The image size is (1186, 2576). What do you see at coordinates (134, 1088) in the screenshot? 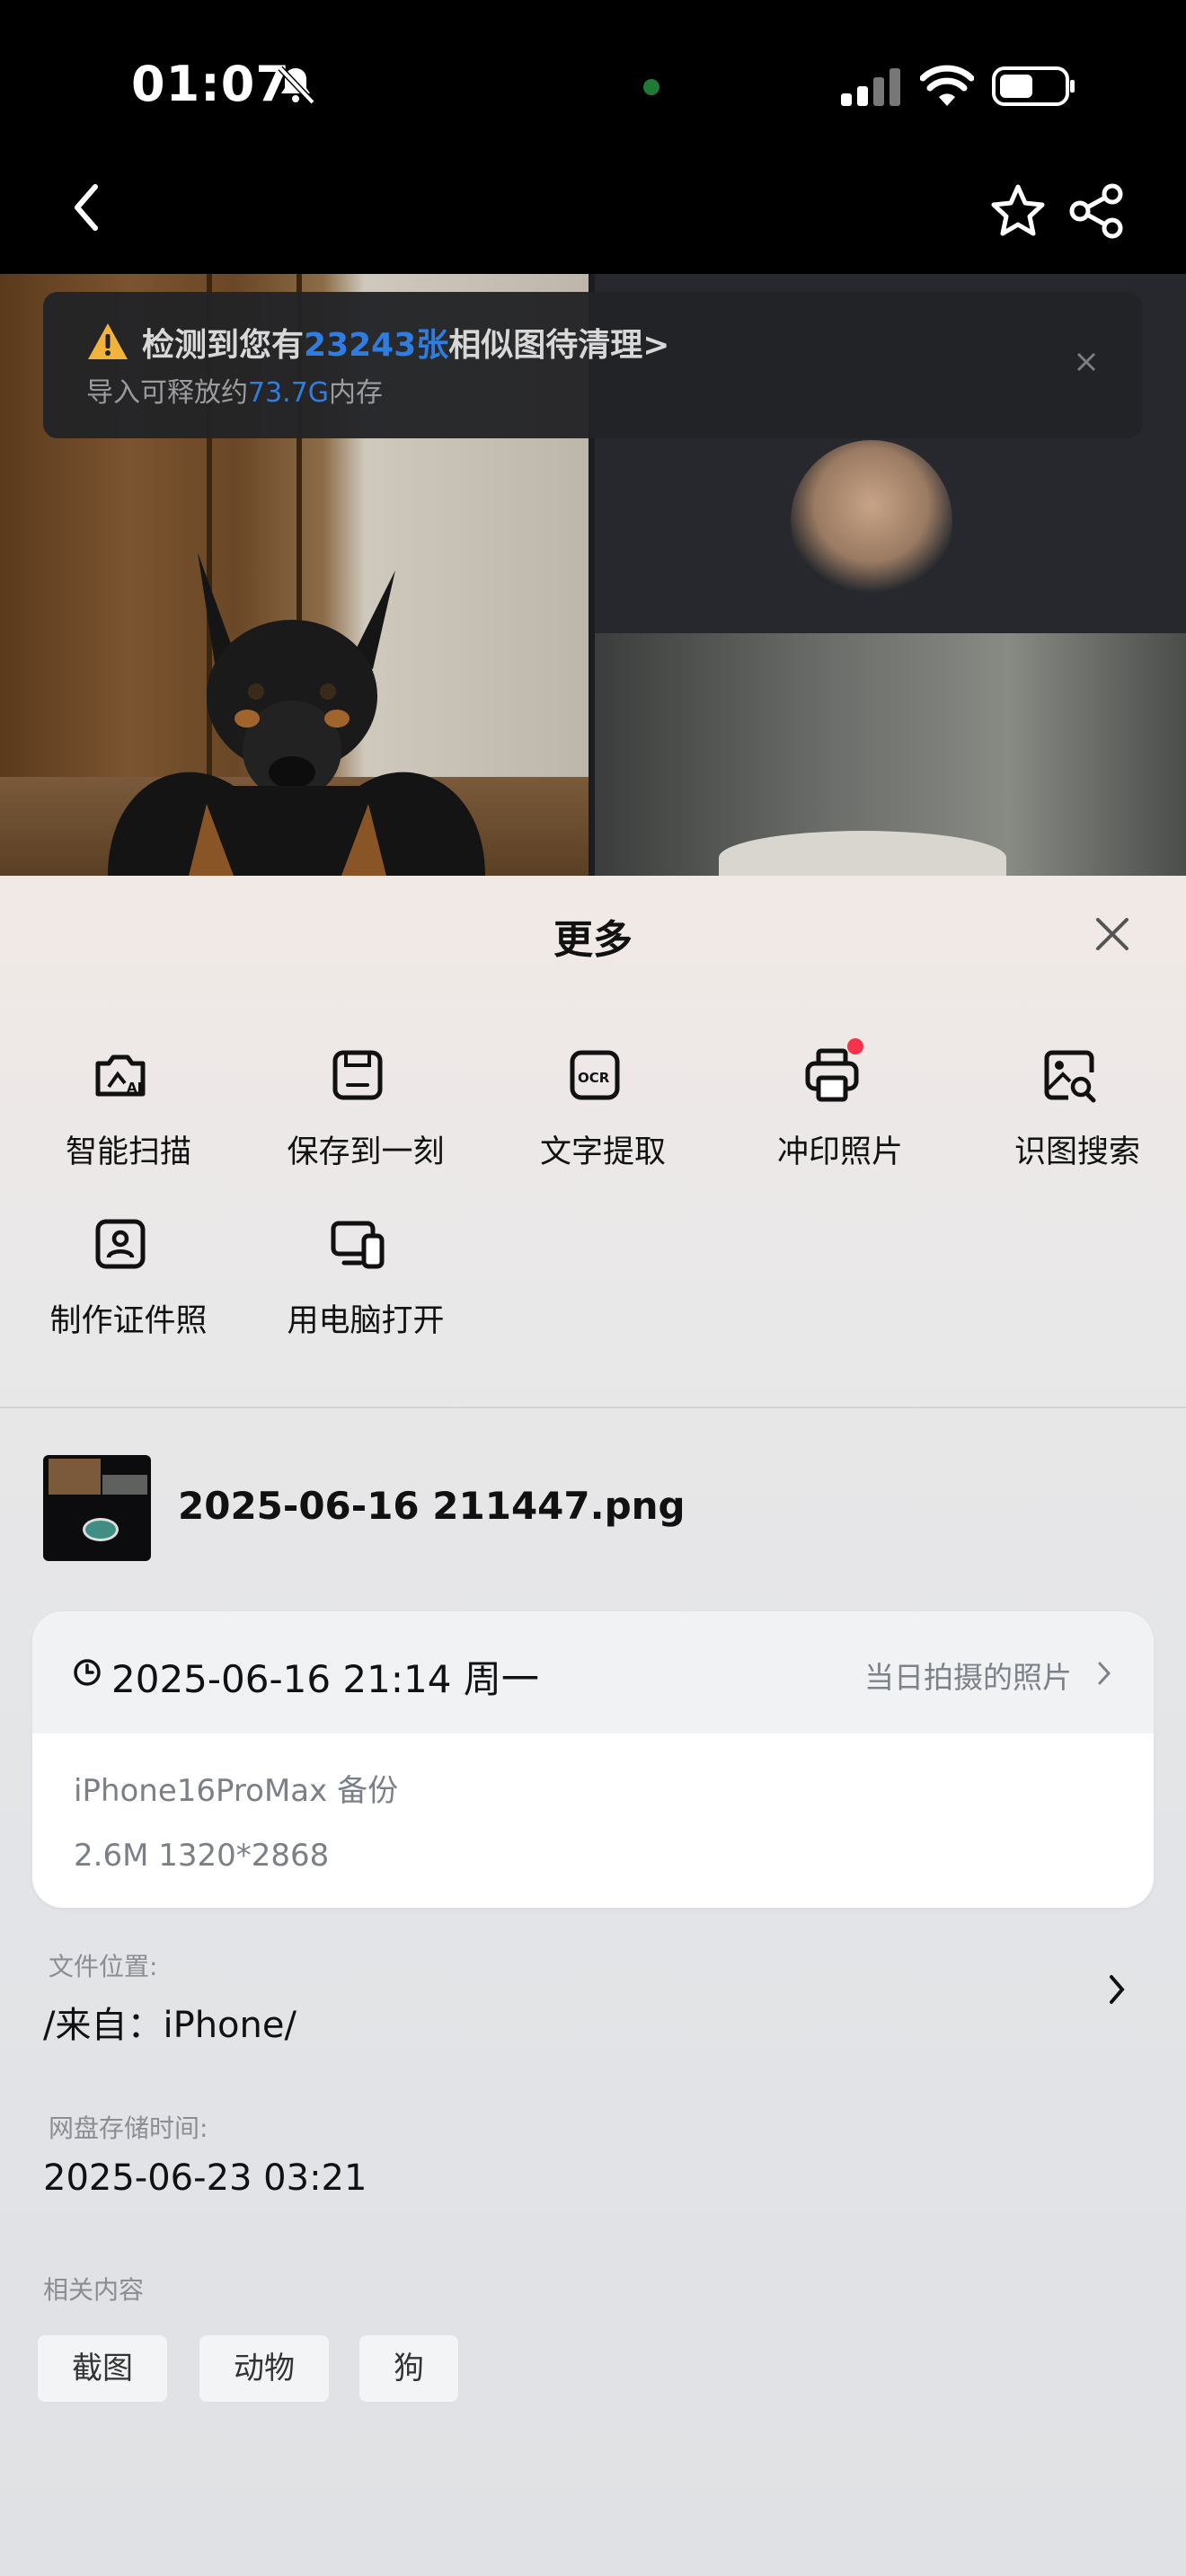
I see `svg-text: AI` at bounding box center [134, 1088].